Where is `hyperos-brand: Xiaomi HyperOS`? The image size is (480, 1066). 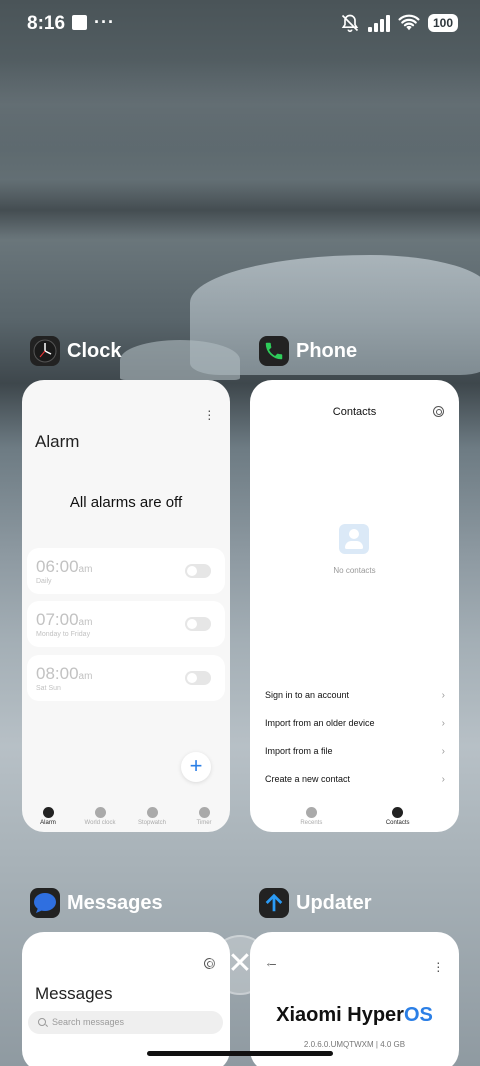
hyperos-brand: Xiaomi HyperOS is located at coordinates (354, 1015).